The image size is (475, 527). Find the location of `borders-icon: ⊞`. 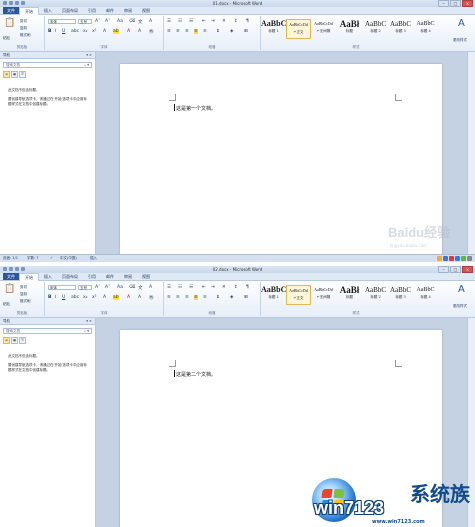

borders-icon: ⊞ is located at coordinates (246, 31).